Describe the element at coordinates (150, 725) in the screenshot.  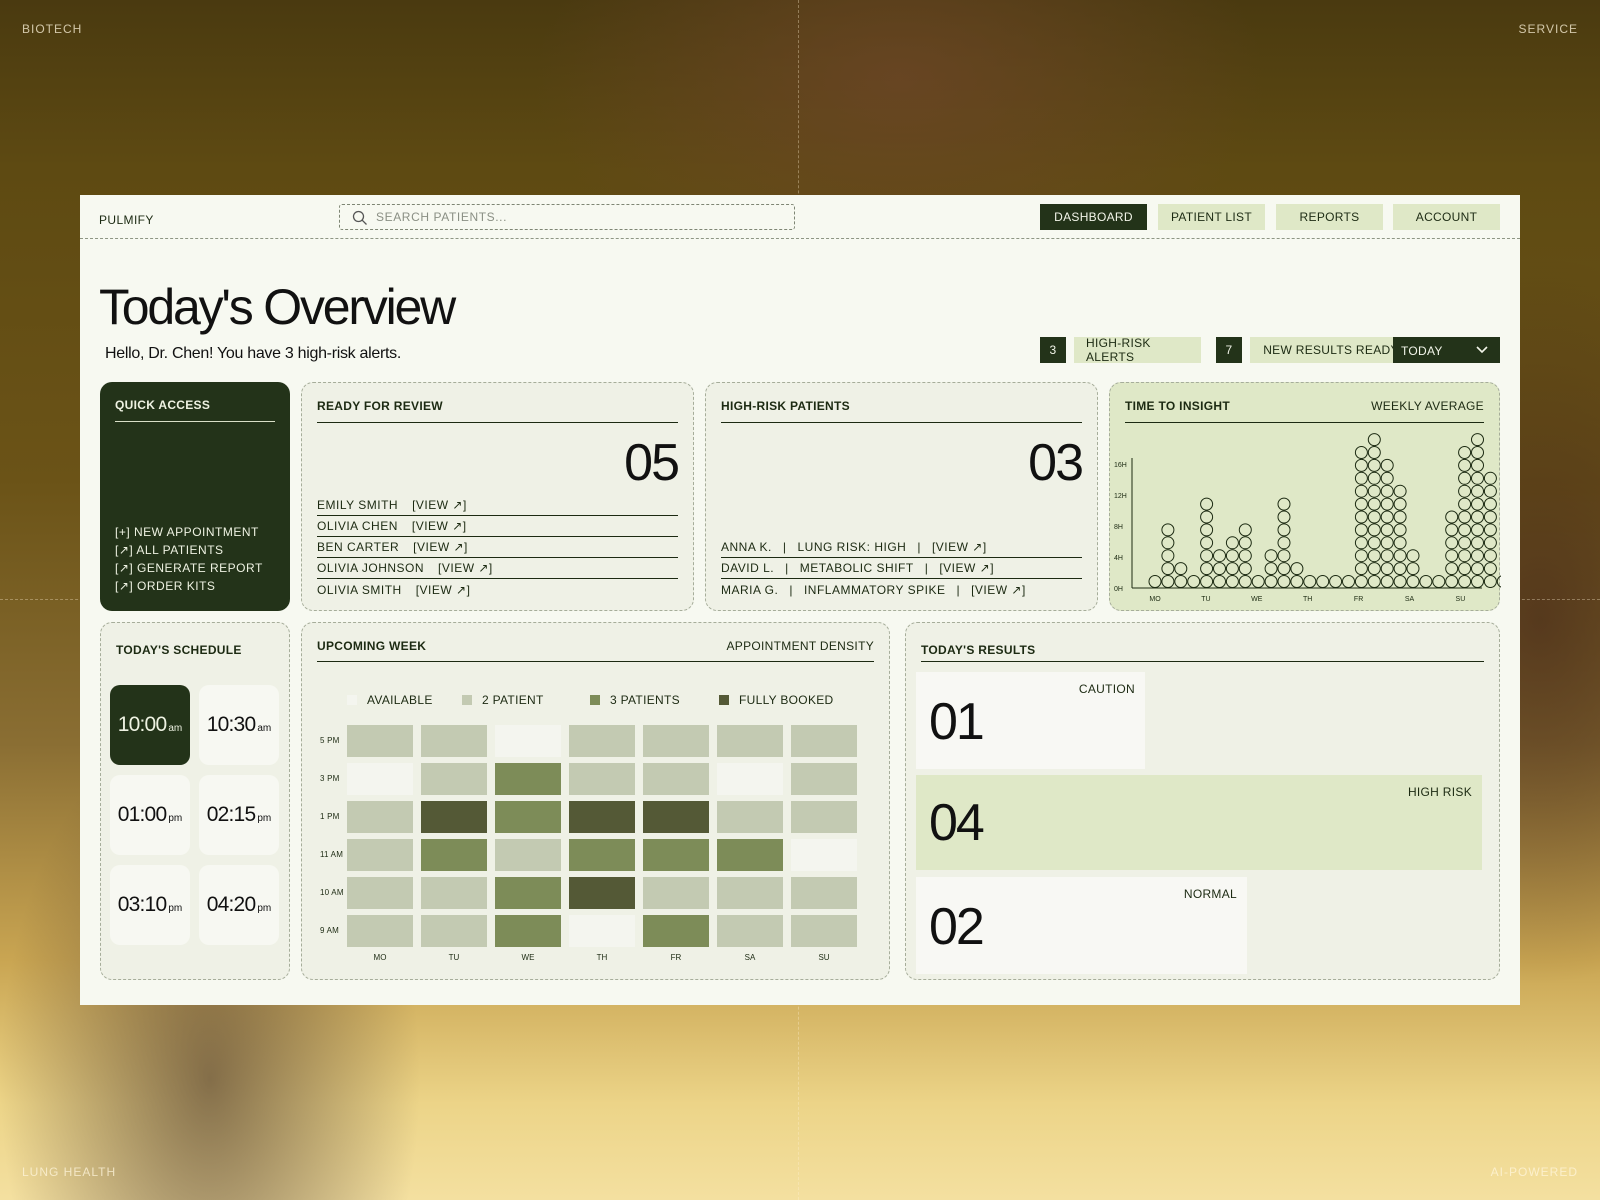
I see `time-slot: 10:00 am` at that location.